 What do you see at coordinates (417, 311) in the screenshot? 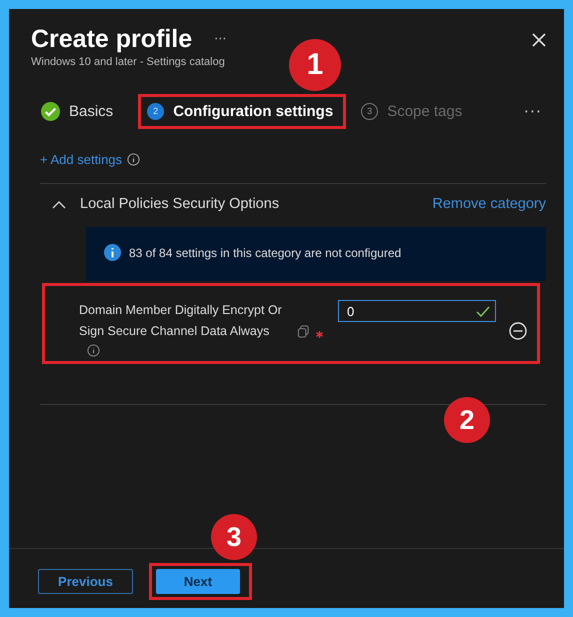
I see `value-field: 0` at bounding box center [417, 311].